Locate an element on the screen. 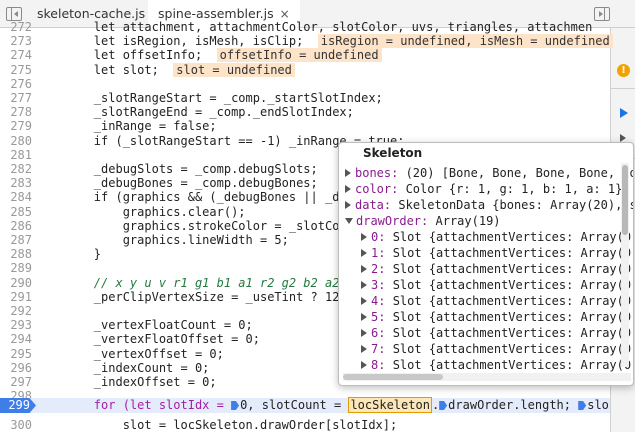 This screenshot has width=635, height=432. code-line: graphics.clear(); is located at coordinates (141, 212).